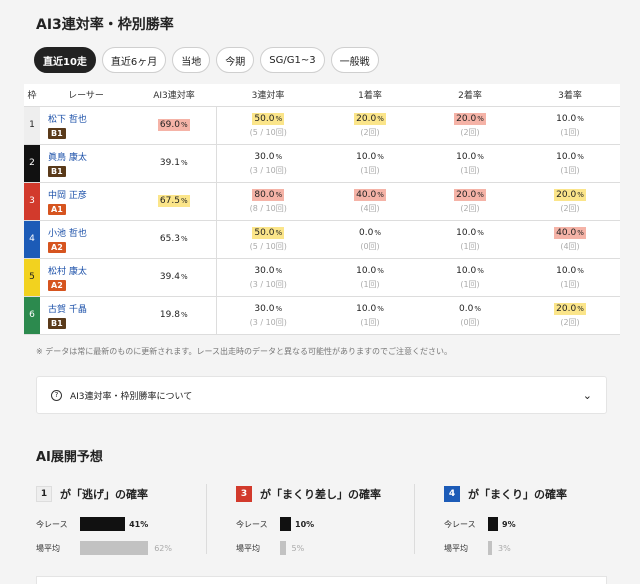  Describe the element at coordinates (90, 308) in the screenshot. I see `racer-name-link: 古賀 千晶` at that location.